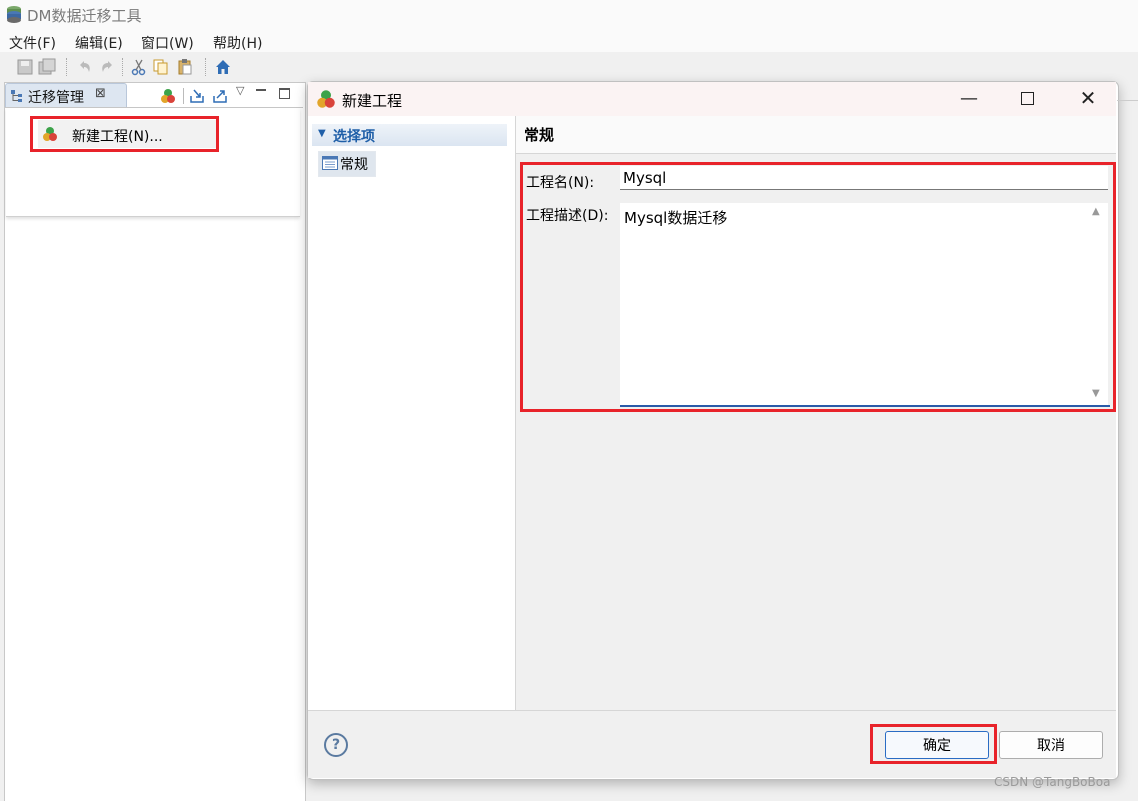 Image resolution: width=1138 pixels, height=801 pixels. I want to click on background-divider, so click(1127, 100).